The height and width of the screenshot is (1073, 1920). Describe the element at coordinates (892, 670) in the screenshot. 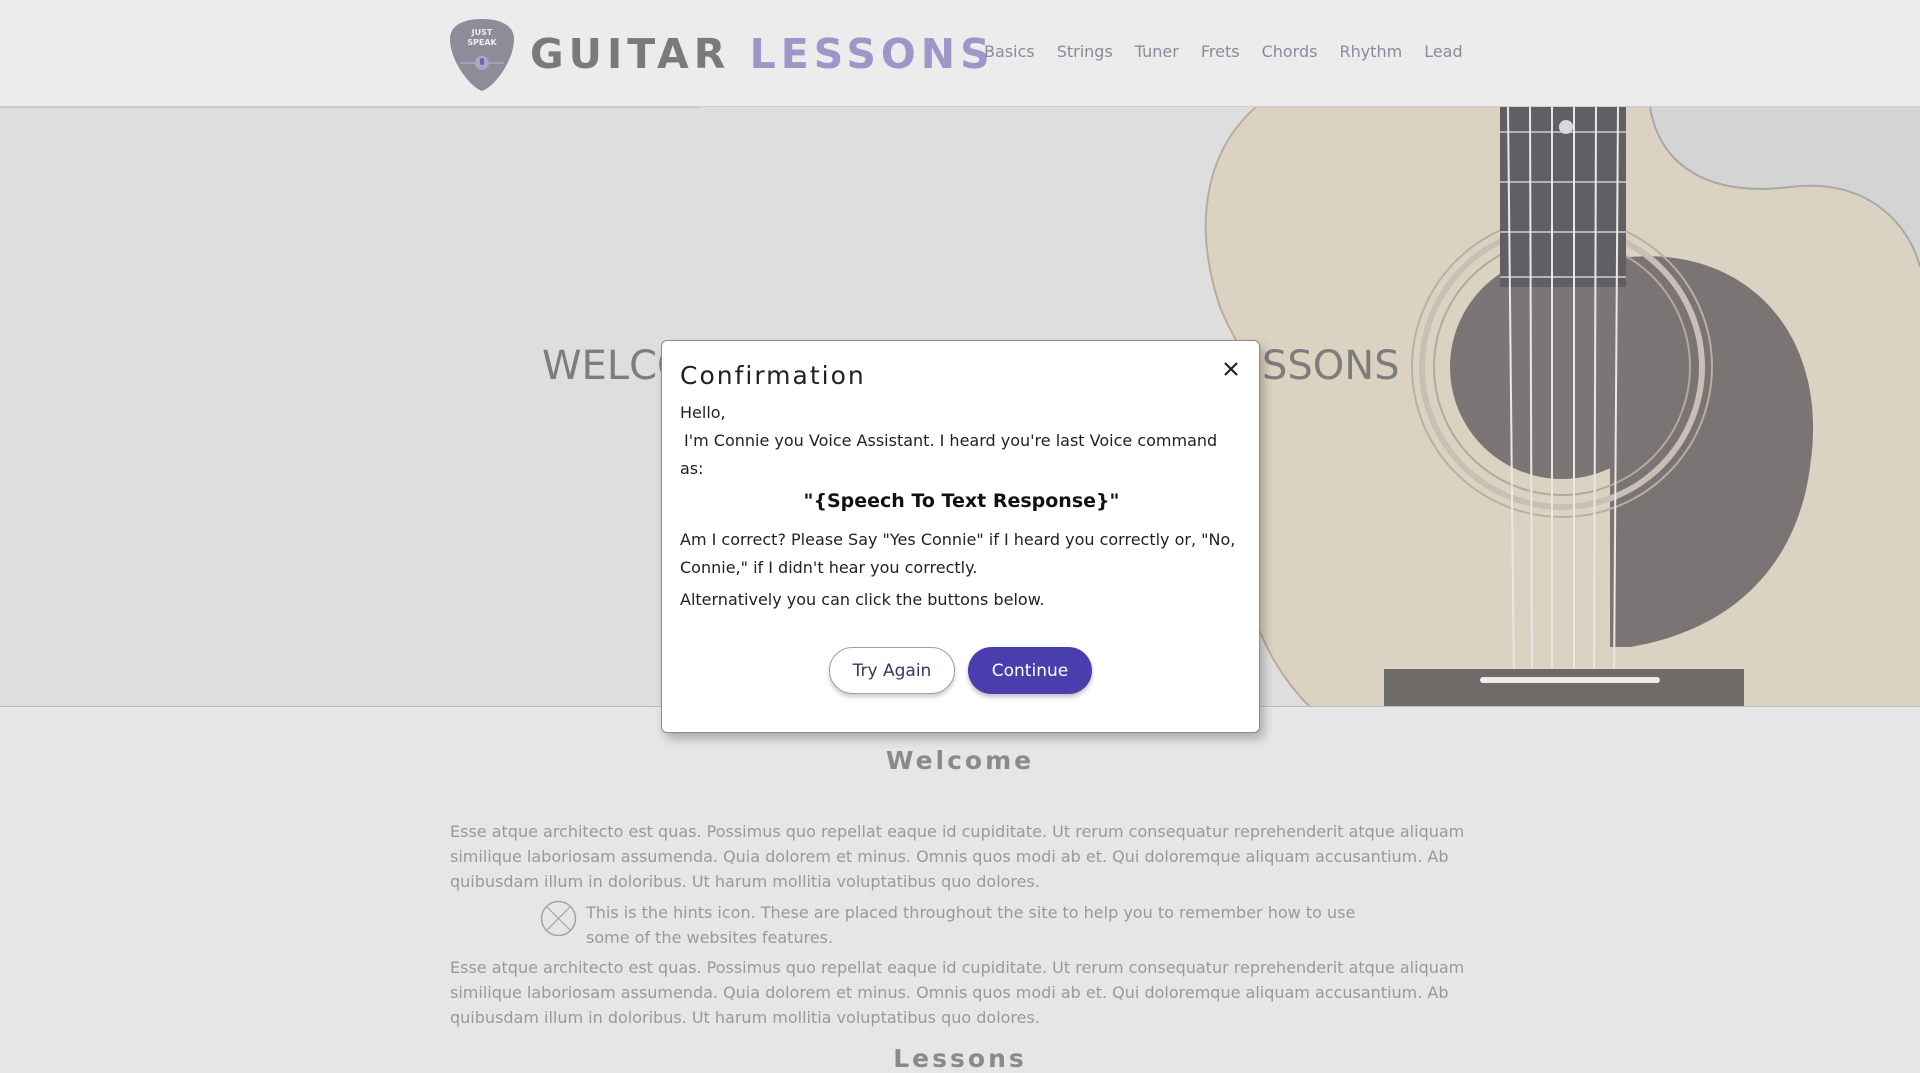

I see `try-again-button: Try Again` at that location.